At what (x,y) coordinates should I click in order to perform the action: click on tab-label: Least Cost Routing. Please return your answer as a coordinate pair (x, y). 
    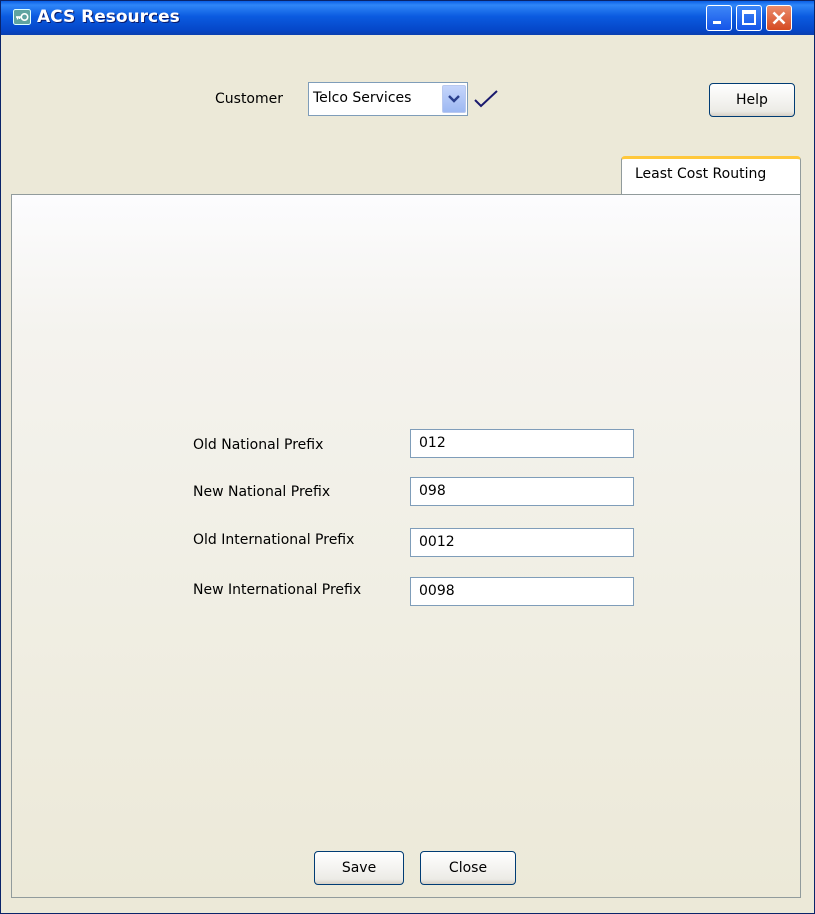
    Looking at the image, I should click on (701, 174).